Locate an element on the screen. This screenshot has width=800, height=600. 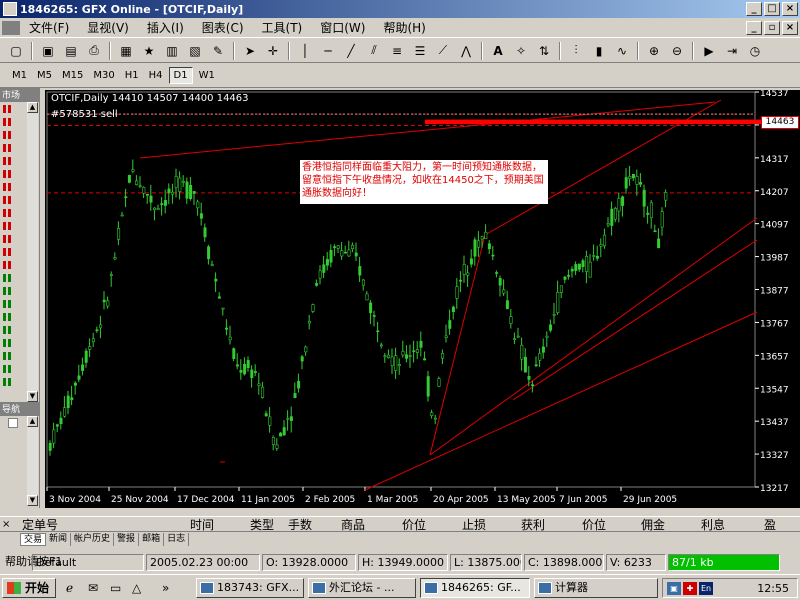
menu-tools: 工具(T) is located at coordinates (282, 27).